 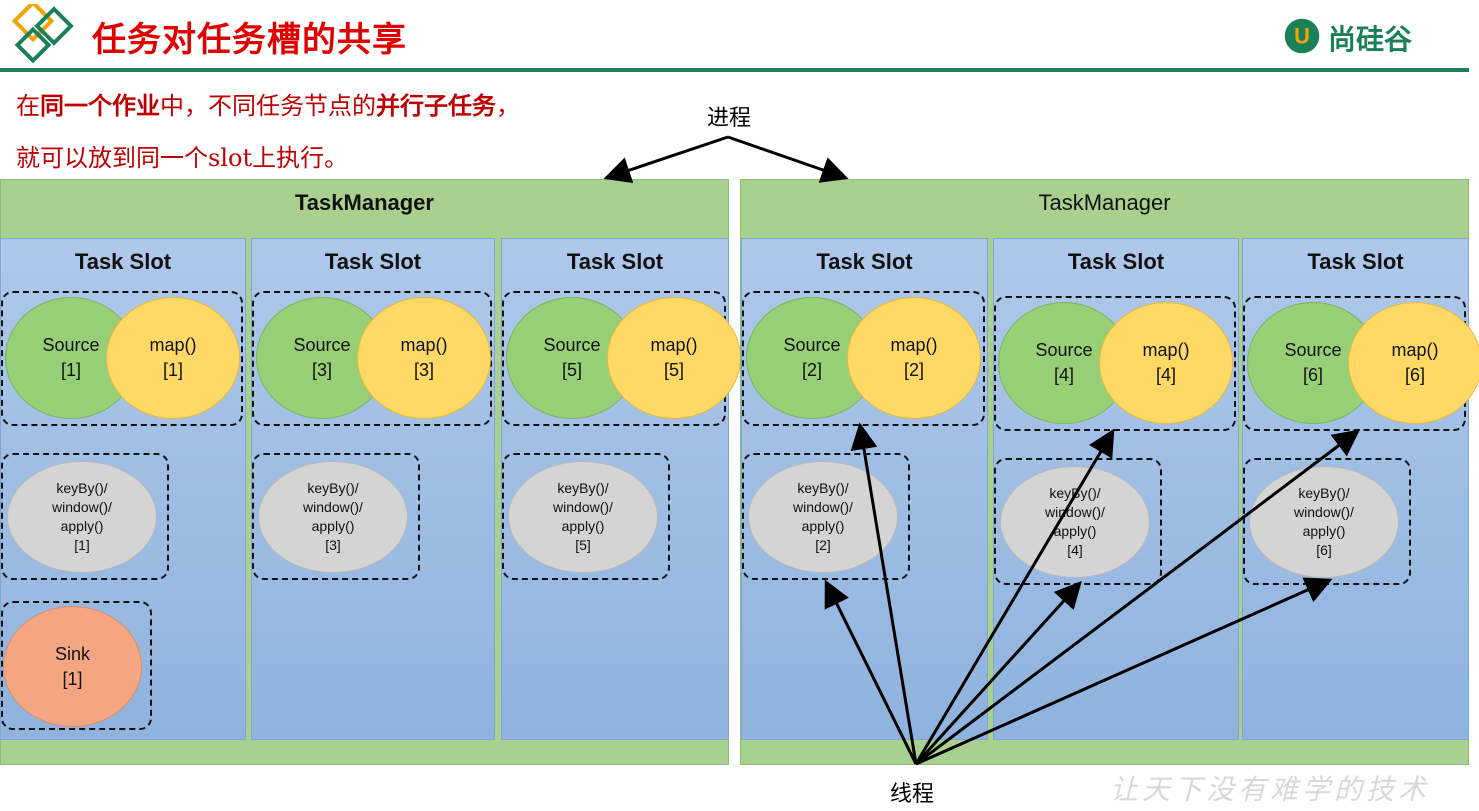 What do you see at coordinates (182, 158) in the screenshot?
I see `intro-line-2: 就可以放到同一个slot上执行。` at bounding box center [182, 158].